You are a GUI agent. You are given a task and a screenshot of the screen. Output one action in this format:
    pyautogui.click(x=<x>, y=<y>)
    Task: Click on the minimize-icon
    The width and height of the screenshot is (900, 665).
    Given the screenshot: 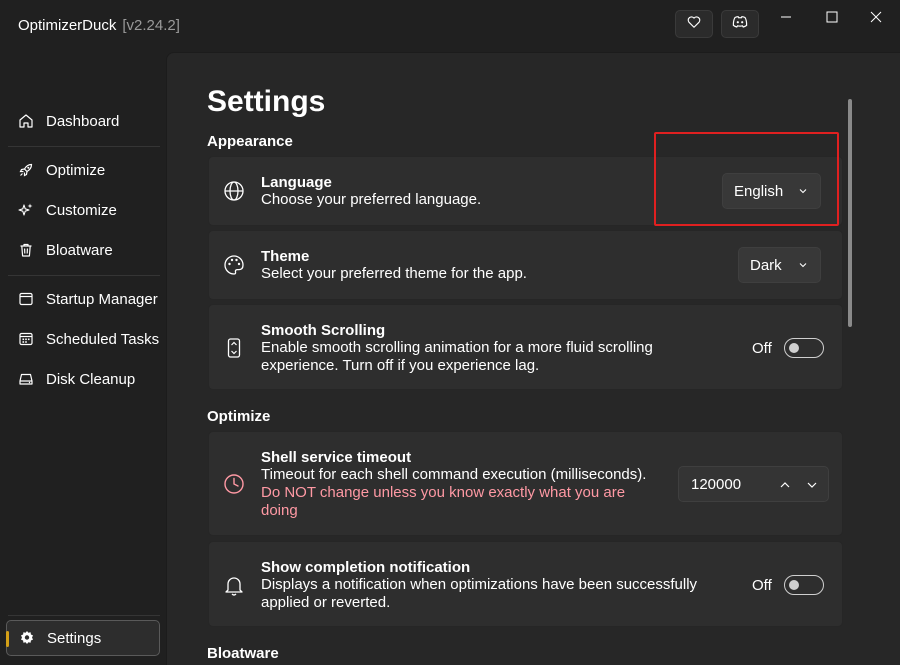 What is the action you would take?
    pyautogui.click(x=786, y=17)
    